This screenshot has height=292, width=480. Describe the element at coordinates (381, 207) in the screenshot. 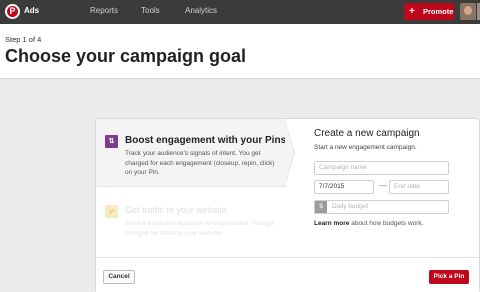

I see `daily-budget-input: $ Daily budget` at that location.